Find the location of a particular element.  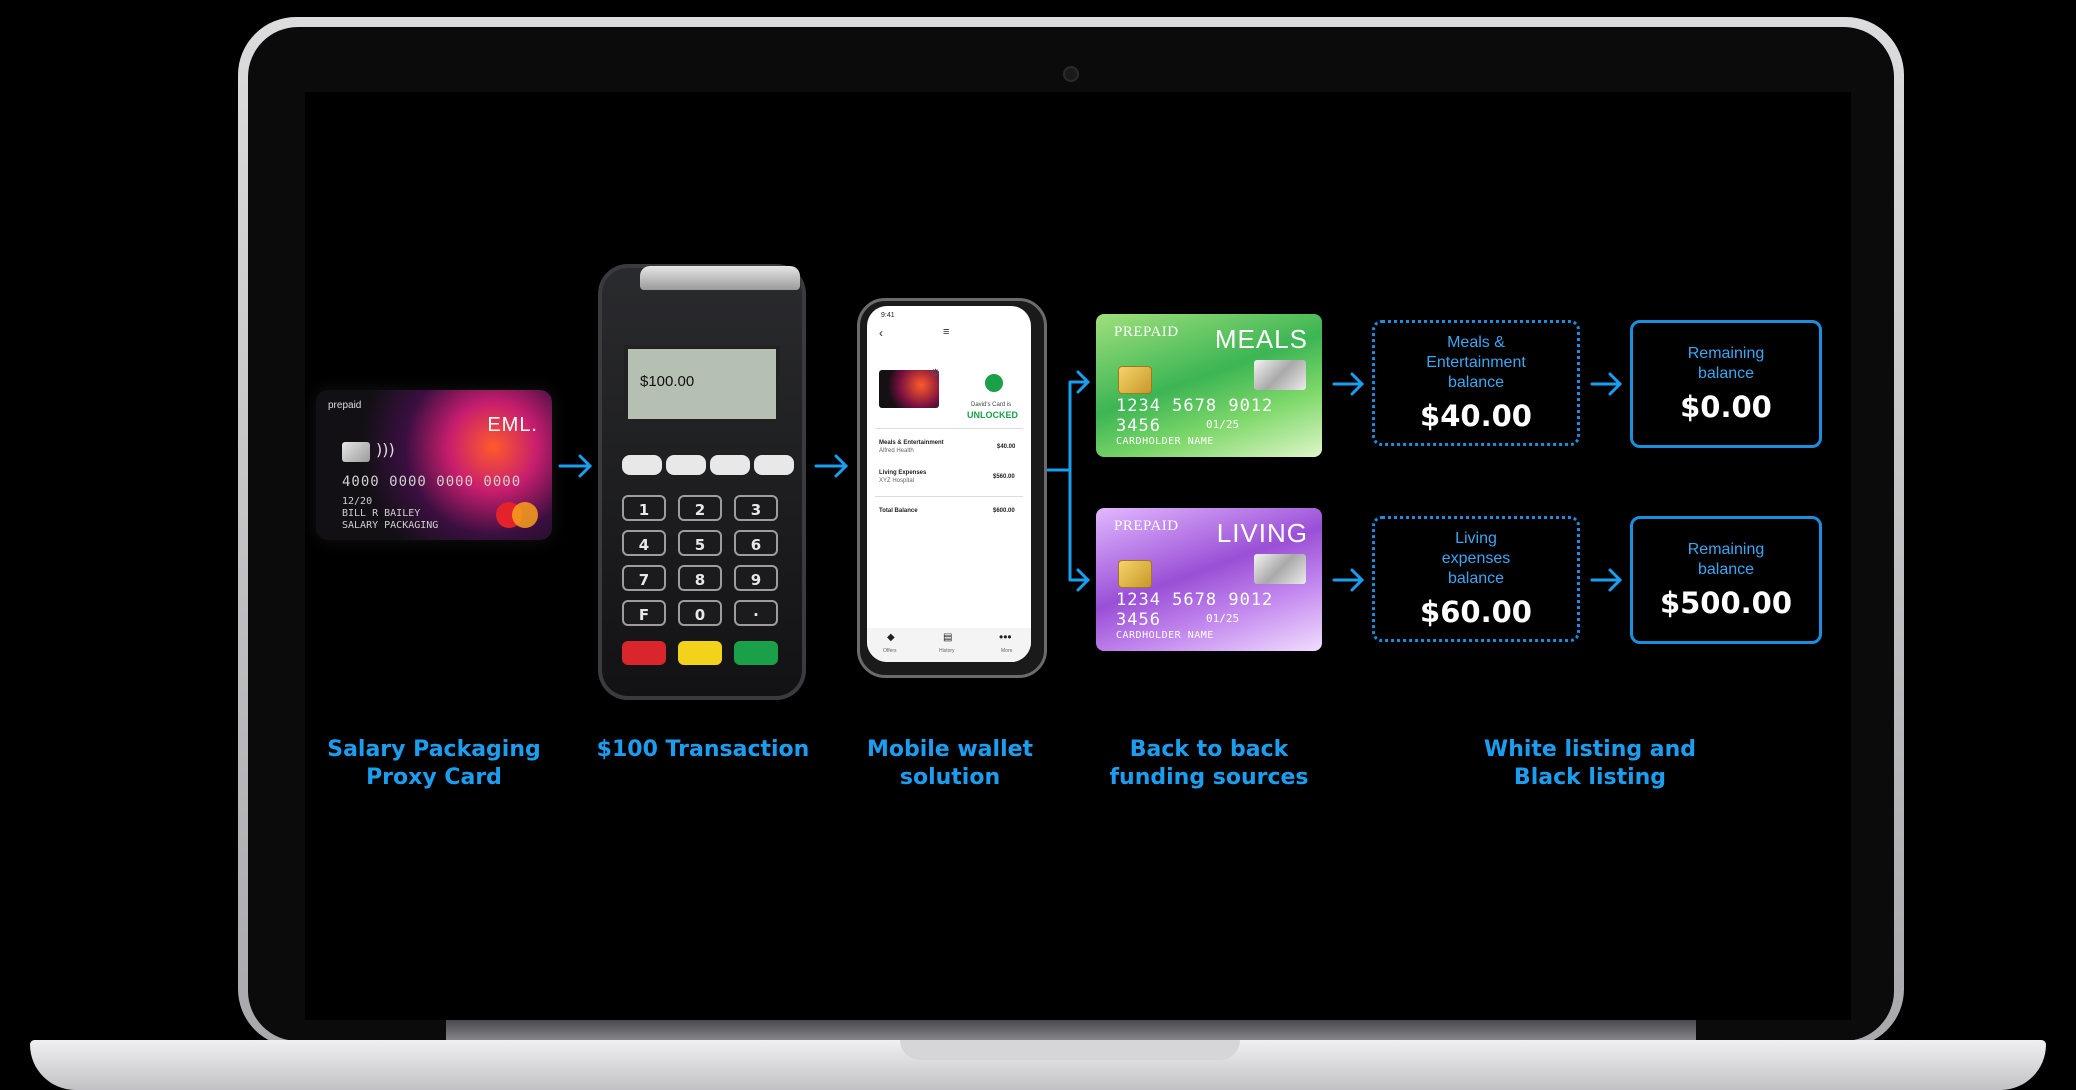

arrow-card-to-terminal is located at coordinates (575, 466).